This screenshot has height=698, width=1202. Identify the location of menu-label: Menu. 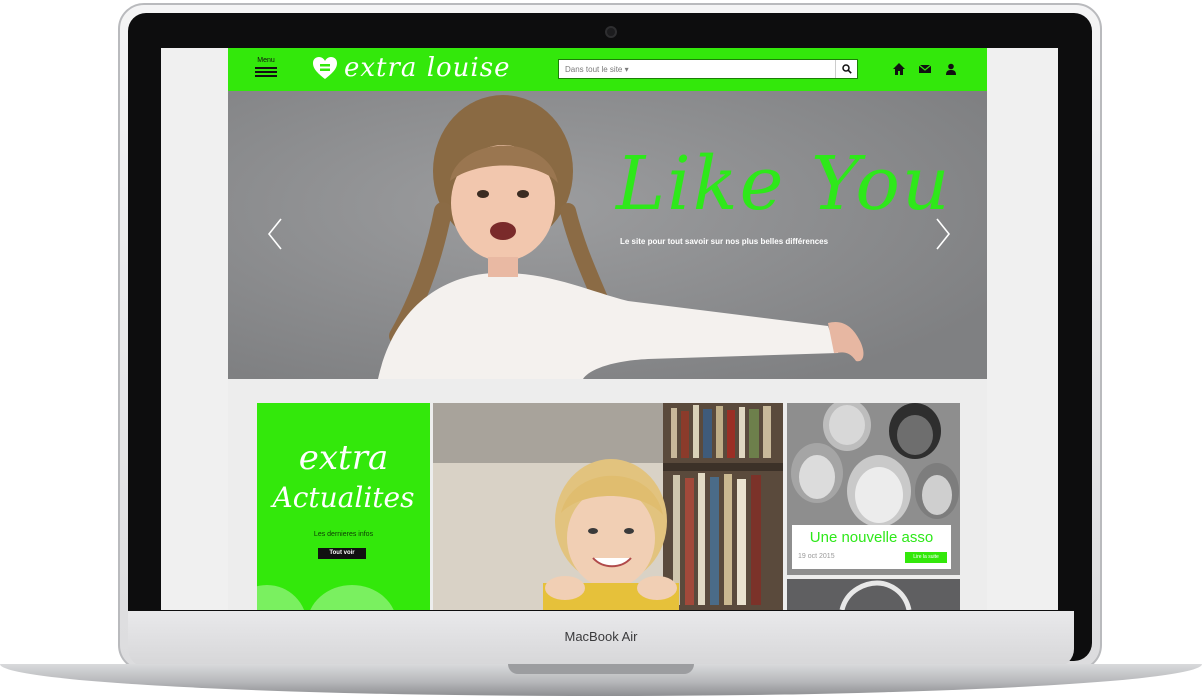
(266, 60).